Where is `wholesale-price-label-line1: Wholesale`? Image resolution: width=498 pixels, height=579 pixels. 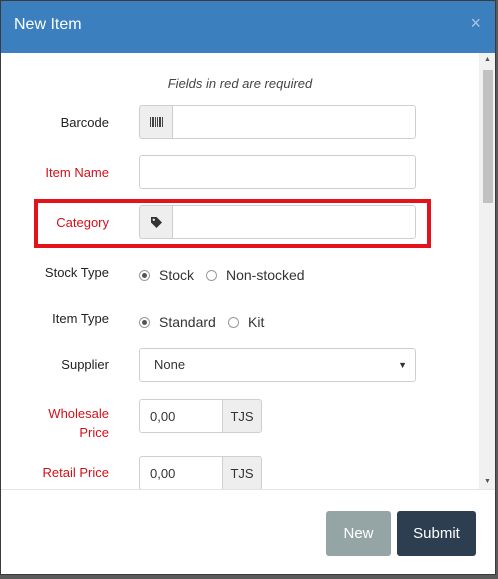
wholesale-price-label-line1: Wholesale is located at coordinates (78, 413).